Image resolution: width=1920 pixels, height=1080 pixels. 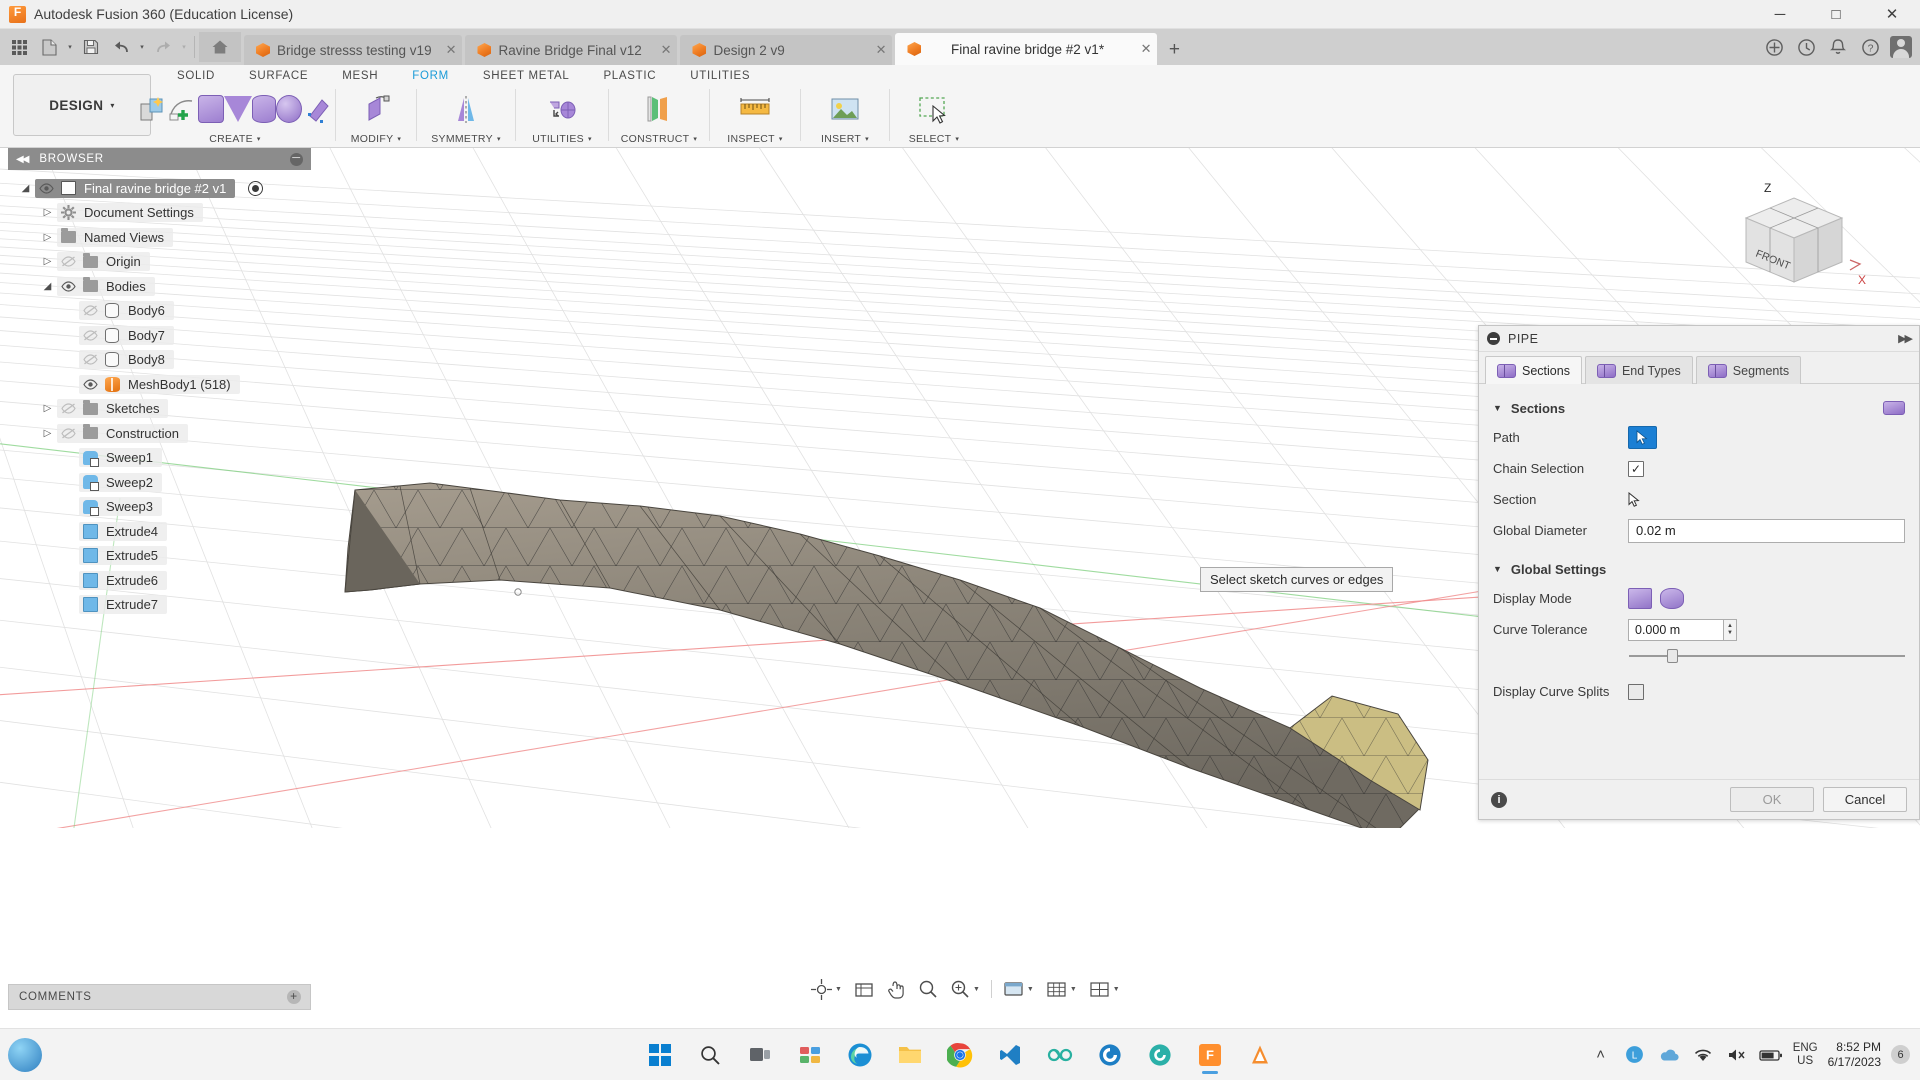 What do you see at coordinates (1730, 629) in the screenshot?
I see `curve-tolerance-stepper: ▲ ▼` at bounding box center [1730, 629].